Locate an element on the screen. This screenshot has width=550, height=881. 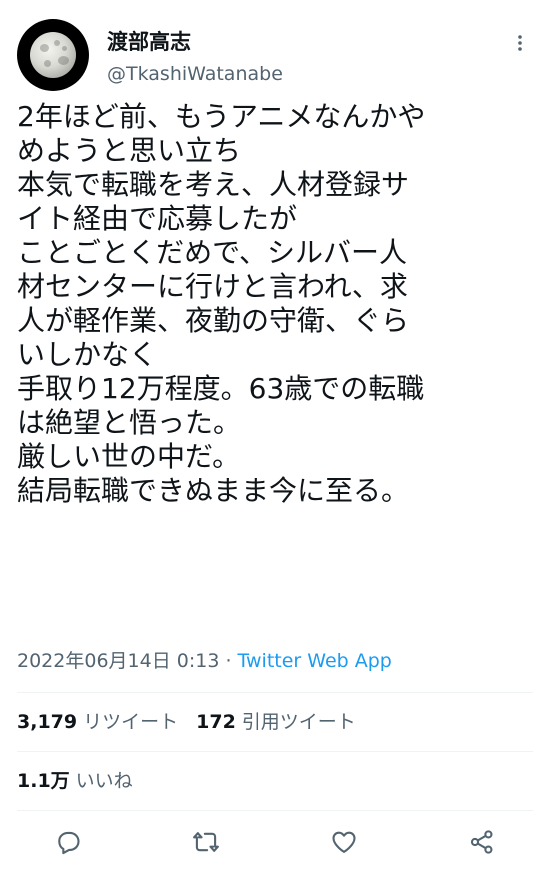
retweet-icon is located at coordinates (206, 842).